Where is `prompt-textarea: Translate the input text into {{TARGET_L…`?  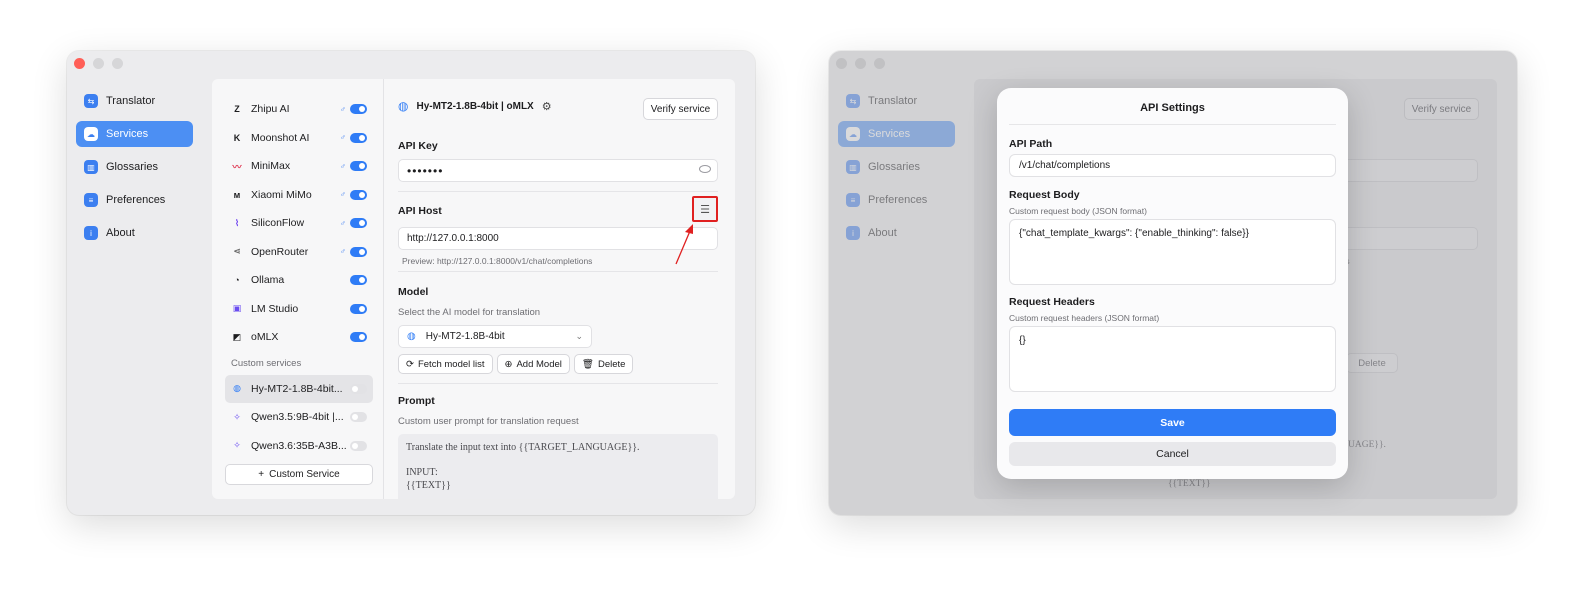
prompt-textarea: Translate the input text into {{TARGET_L… is located at coordinates (558, 466).